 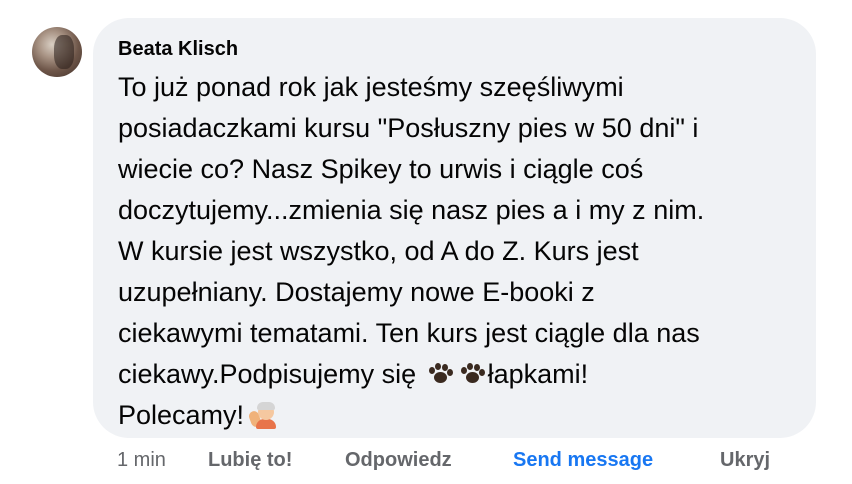 I want to click on waving-person-icon, so click(x=262, y=415).